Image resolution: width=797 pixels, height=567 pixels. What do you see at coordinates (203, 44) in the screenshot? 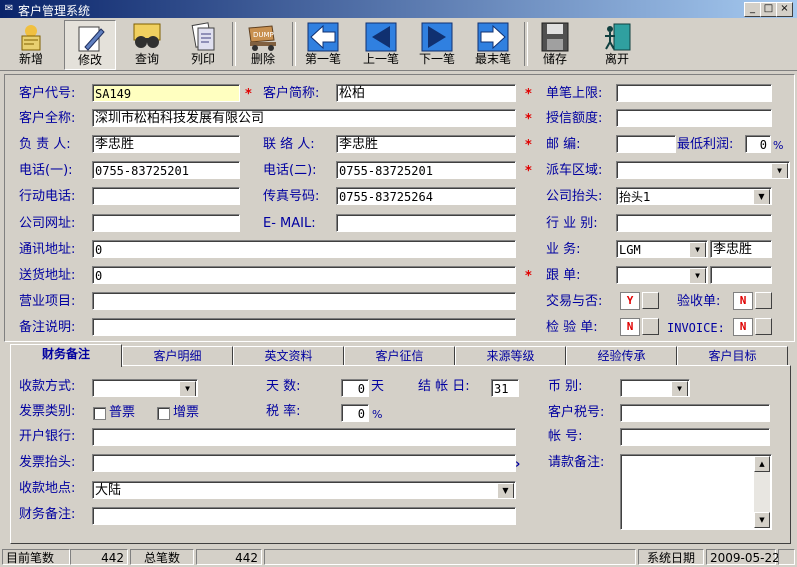
I see `print-button: 列印` at bounding box center [203, 44].